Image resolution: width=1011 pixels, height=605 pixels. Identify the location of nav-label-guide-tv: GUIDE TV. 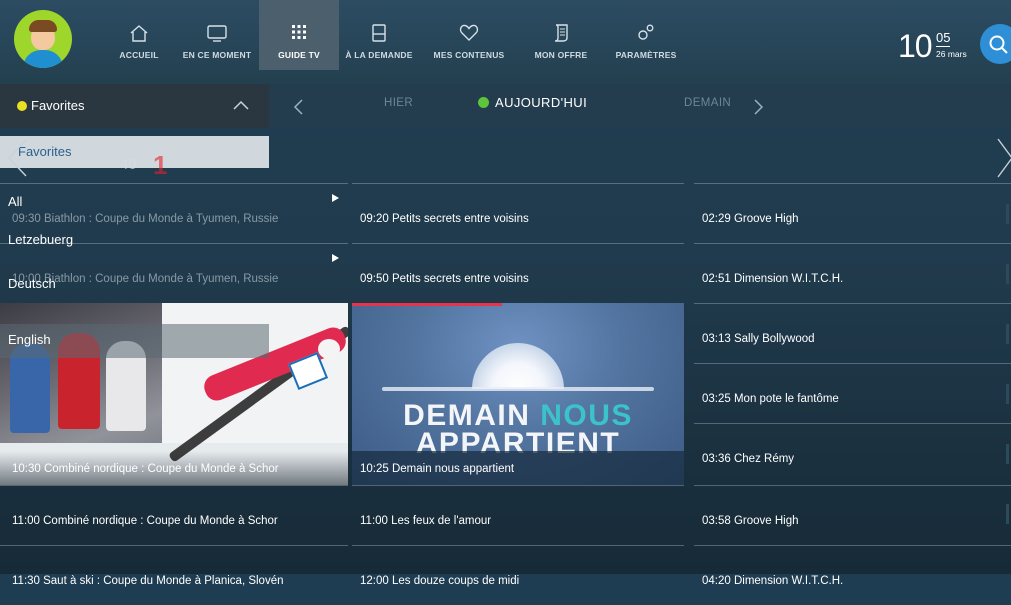
(299, 55).